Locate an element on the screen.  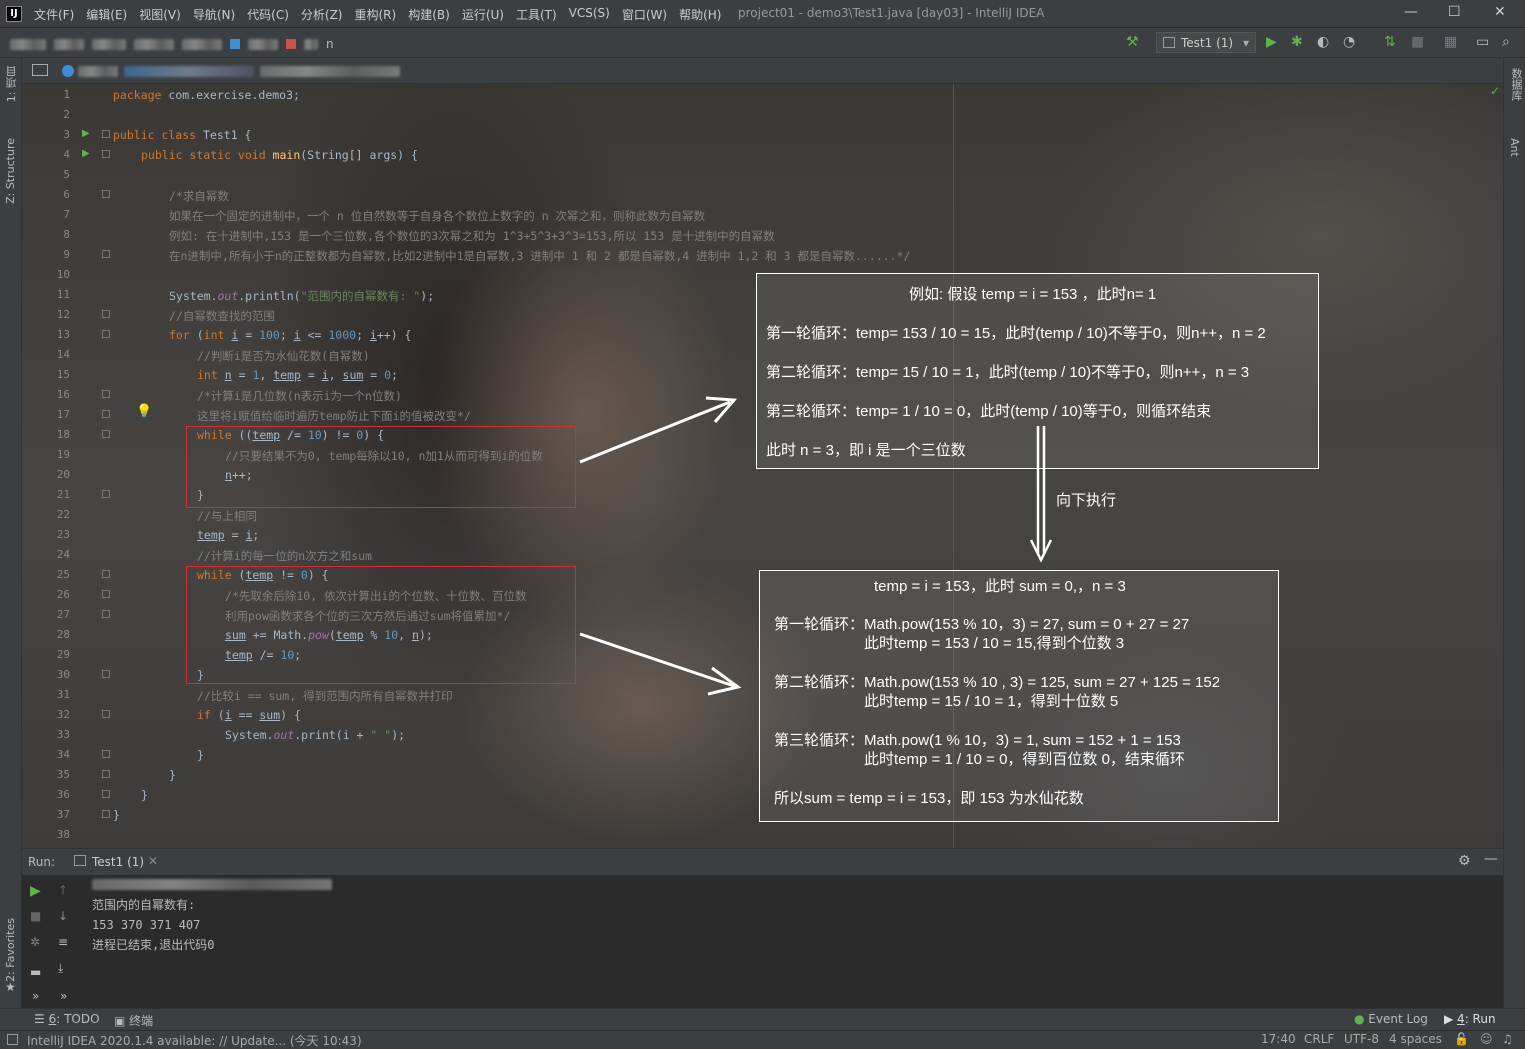
breadcrumb: n is located at coordinates (172, 44).